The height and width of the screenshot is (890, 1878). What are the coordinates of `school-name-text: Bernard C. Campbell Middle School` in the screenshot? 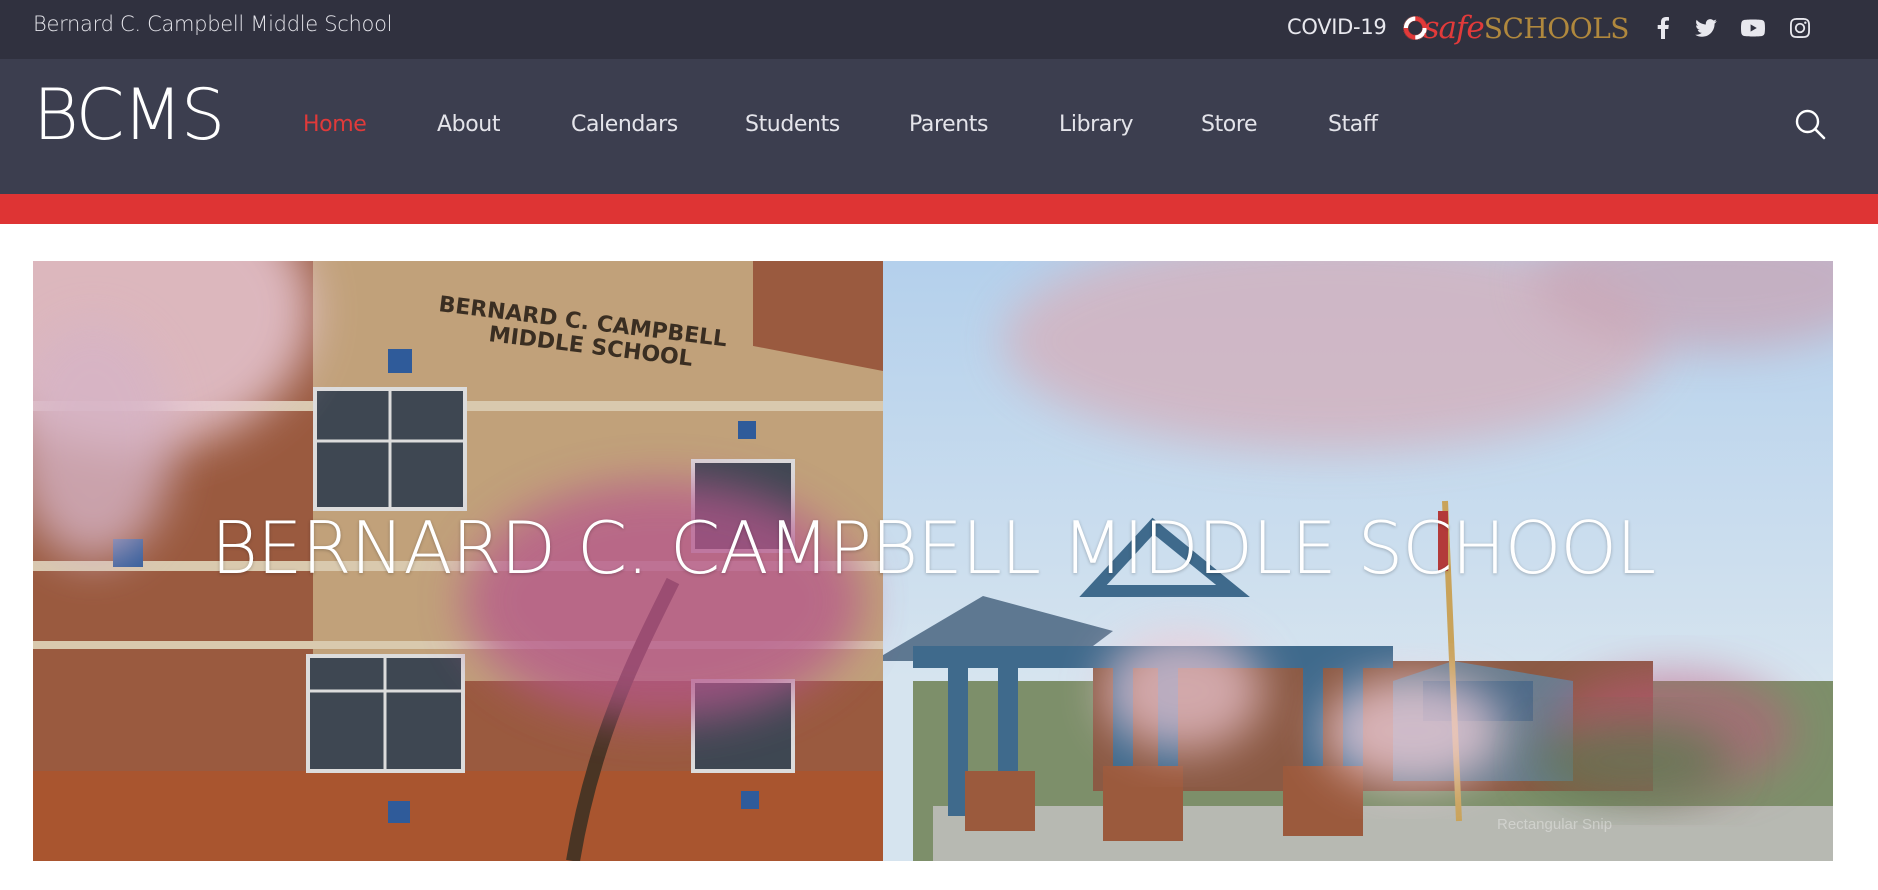 It's located at (213, 24).